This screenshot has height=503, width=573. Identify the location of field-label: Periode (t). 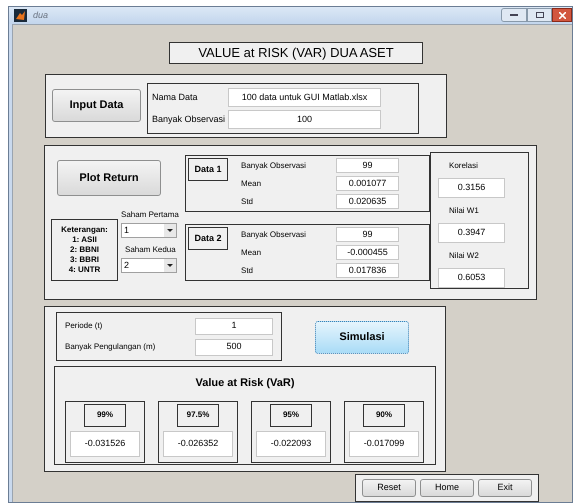
(84, 326).